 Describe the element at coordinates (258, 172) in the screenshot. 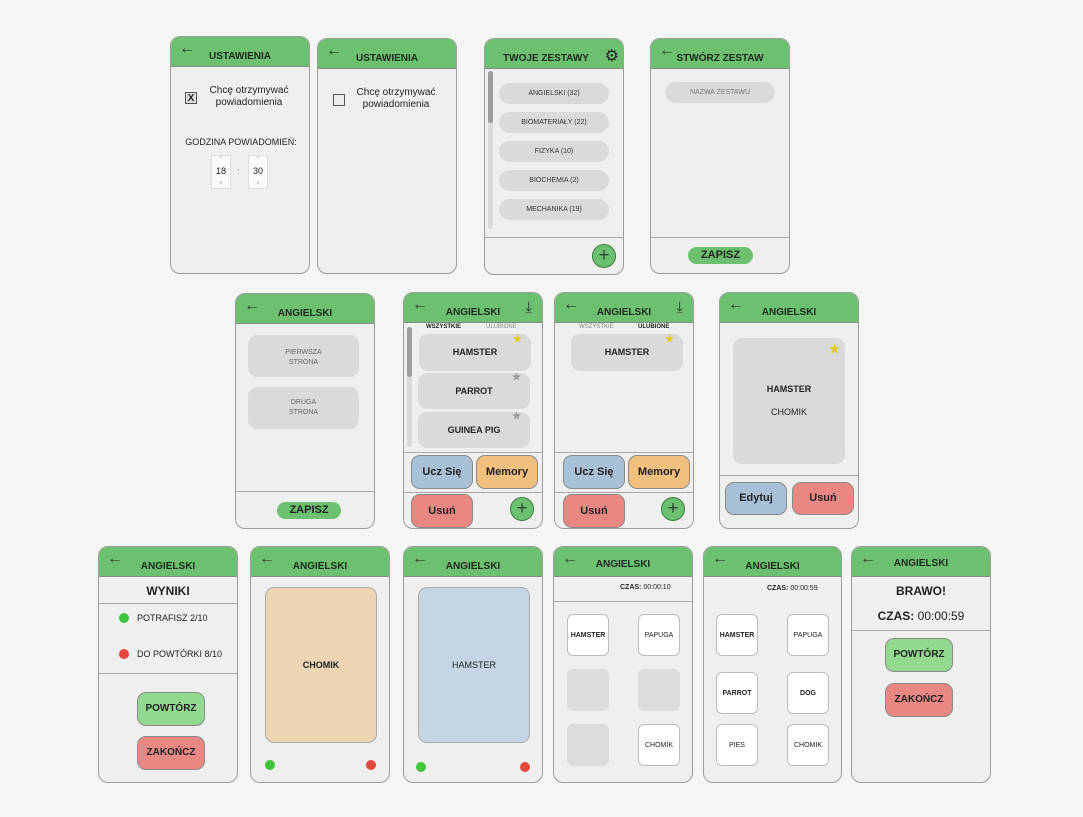

I see `minute-spinner: ^ 30 v` at that location.